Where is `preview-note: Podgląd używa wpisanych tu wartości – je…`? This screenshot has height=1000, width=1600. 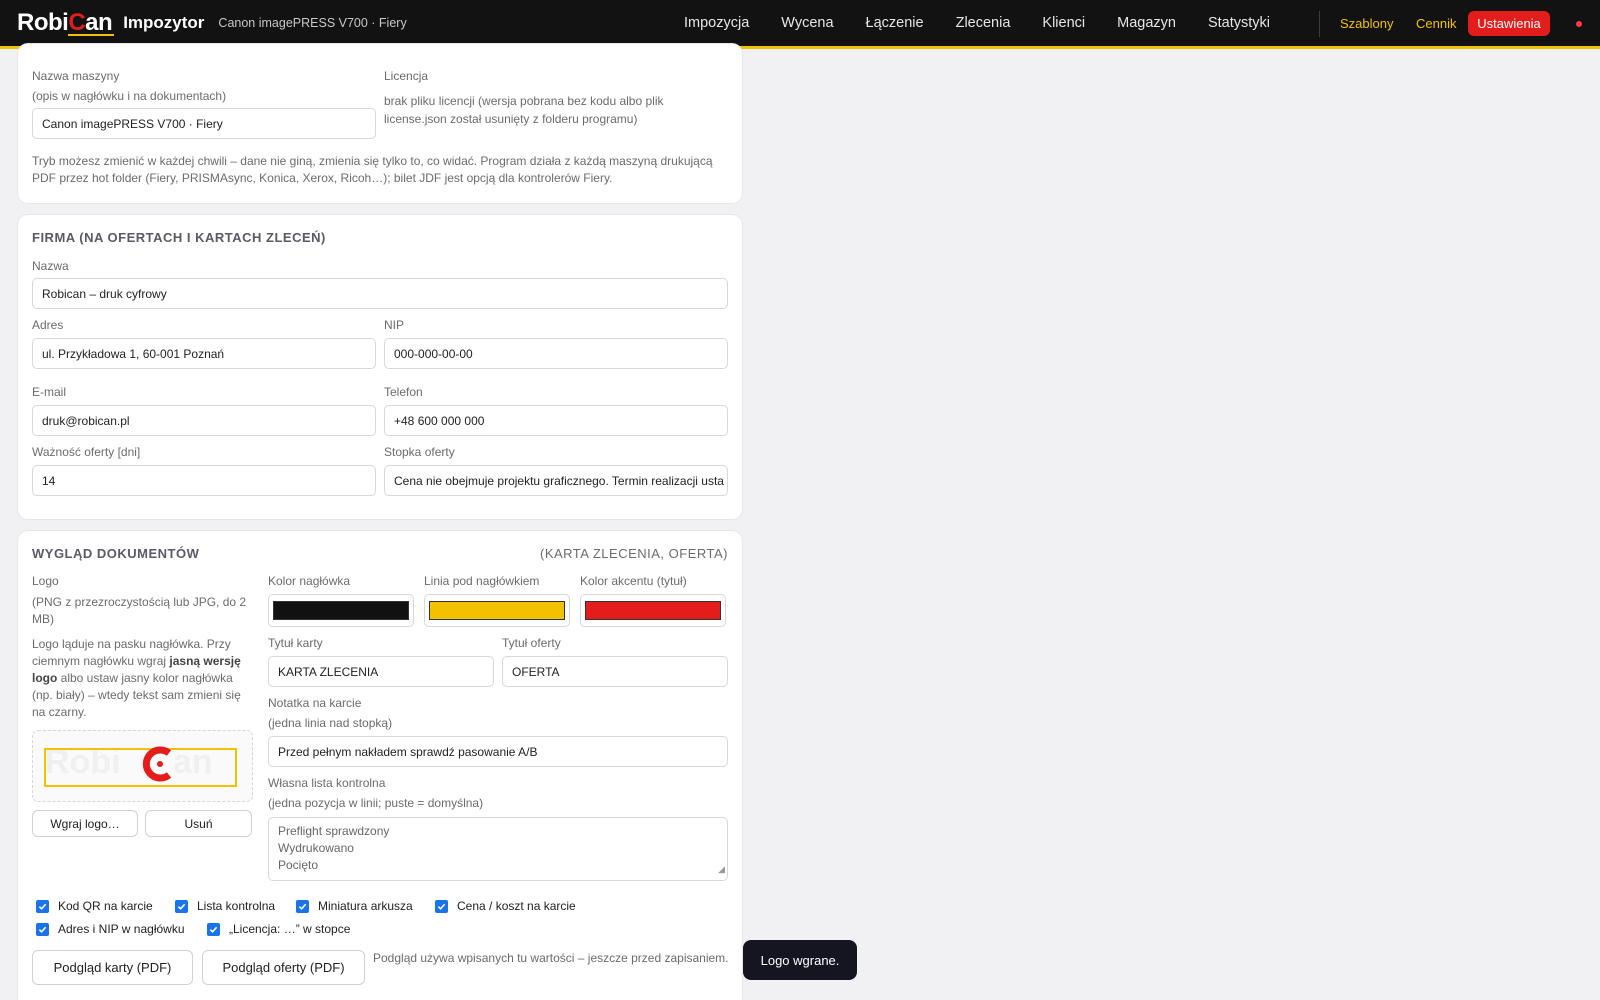 preview-note: Podgląd używa wpisanych tu wartości – je… is located at coordinates (551, 958).